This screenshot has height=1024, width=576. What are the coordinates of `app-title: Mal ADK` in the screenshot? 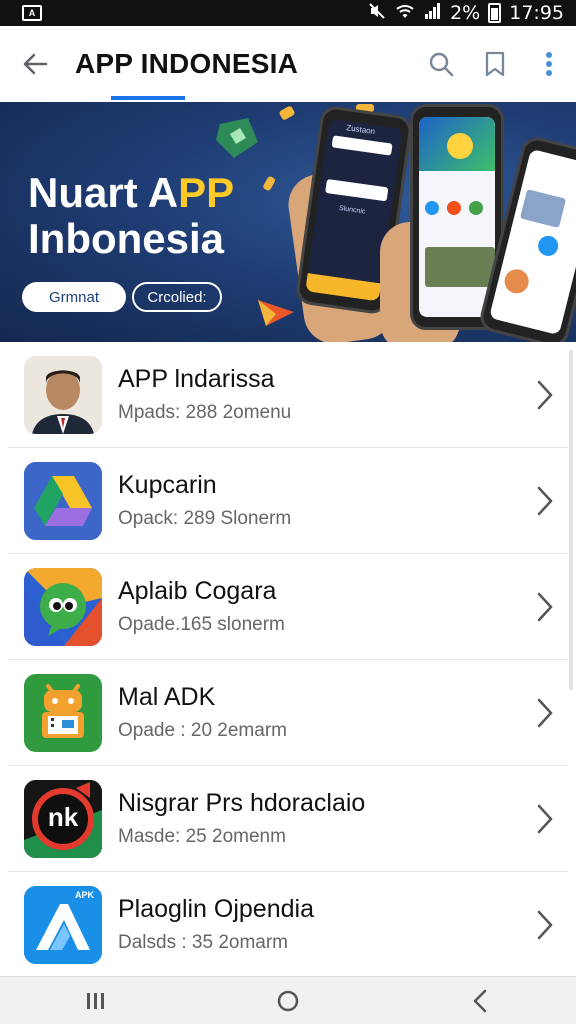 It's located at (167, 697).